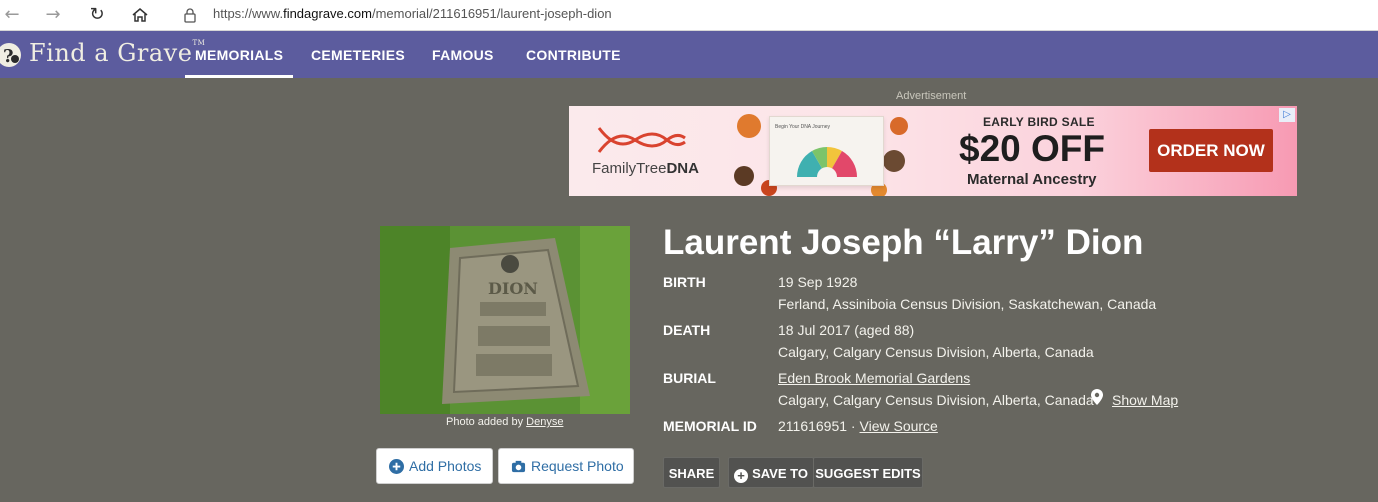 This screenshot has width=1378, height=502. What do you see at coordinates (741, 476) in the screenshot?
I see `plus-circle-icon: +` at bounding box center [741, 476].